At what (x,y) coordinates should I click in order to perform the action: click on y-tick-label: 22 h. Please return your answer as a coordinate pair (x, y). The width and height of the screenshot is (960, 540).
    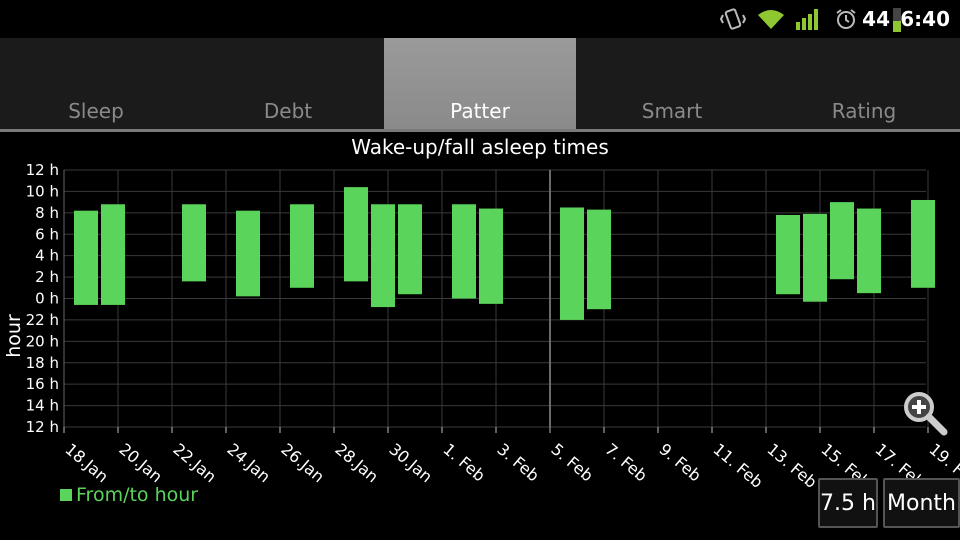
    Looking at the image, I should click on (42, 320).